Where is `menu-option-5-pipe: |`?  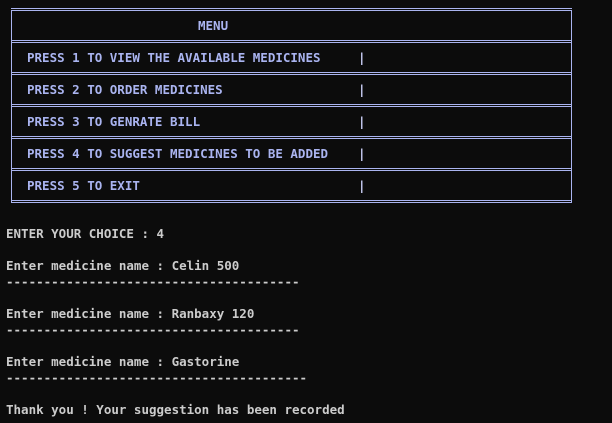 menu-option-5-pipe: | is located at coordinates (362, 185).